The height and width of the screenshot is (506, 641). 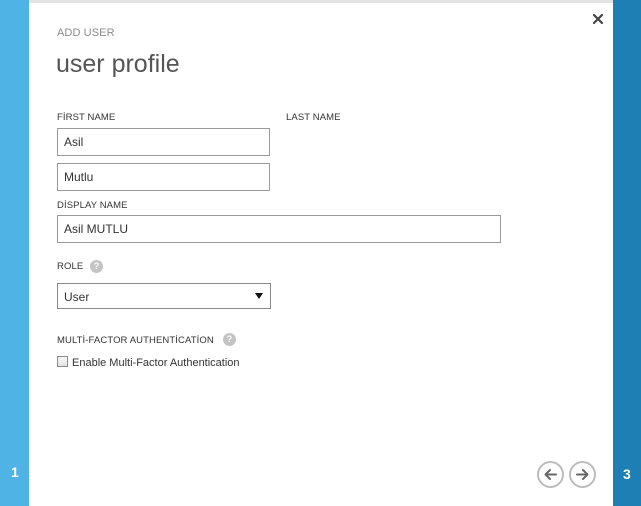 I want to click on close-button, so click(x=598, y=19).